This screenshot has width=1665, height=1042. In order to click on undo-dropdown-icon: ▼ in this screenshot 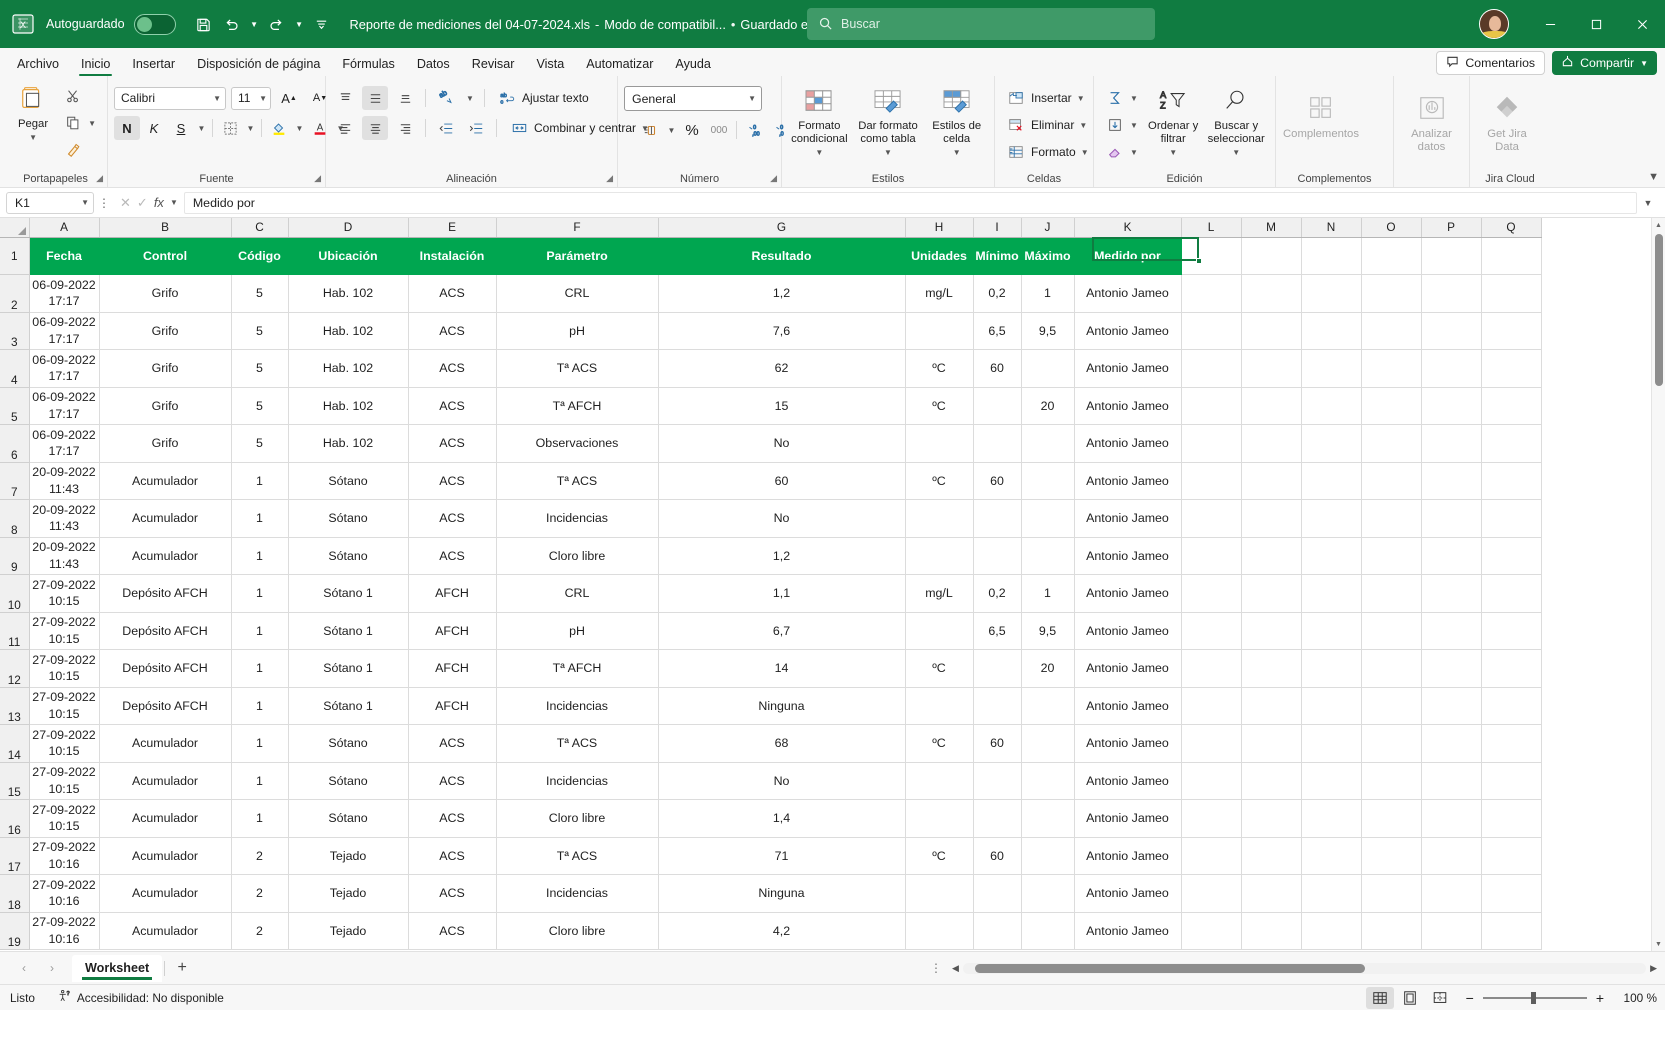, I will do `click(254, 24)`.